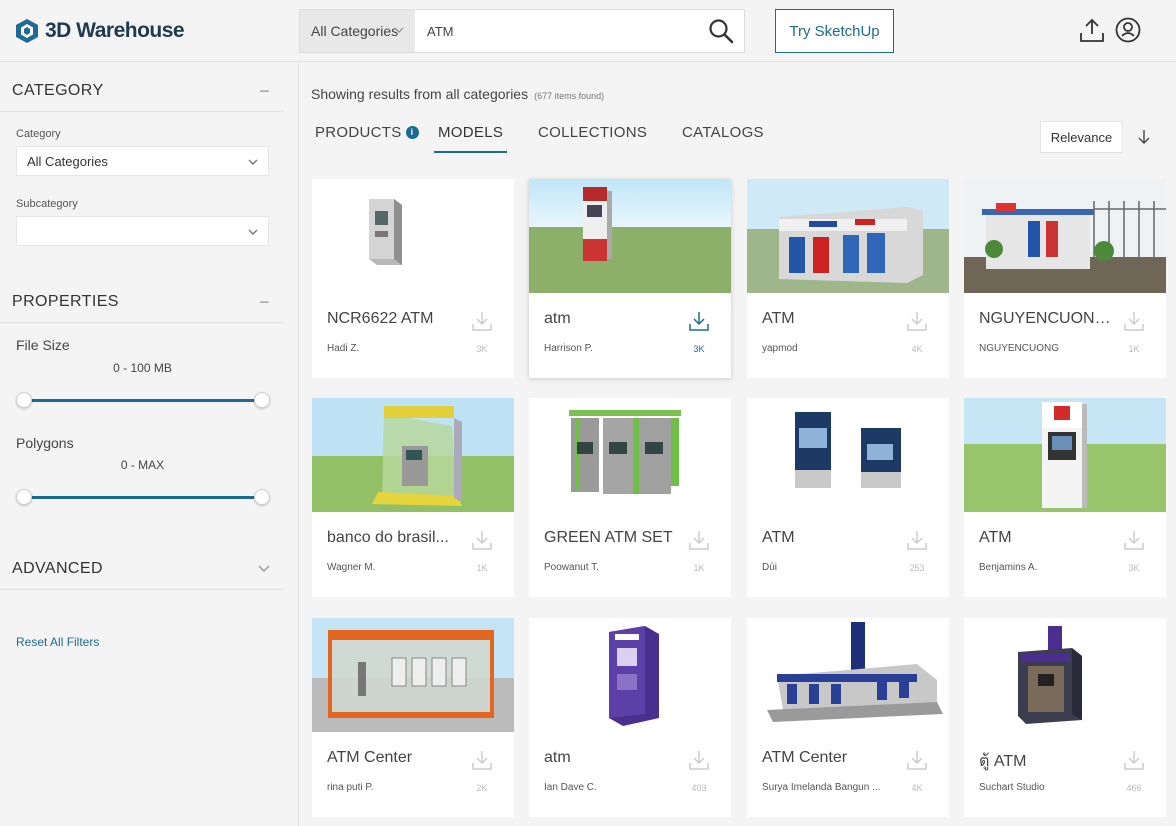  What do you see at coordinates (721, 31) in the screenshot?
I see `search-icon` at bounding box center [721, 31].